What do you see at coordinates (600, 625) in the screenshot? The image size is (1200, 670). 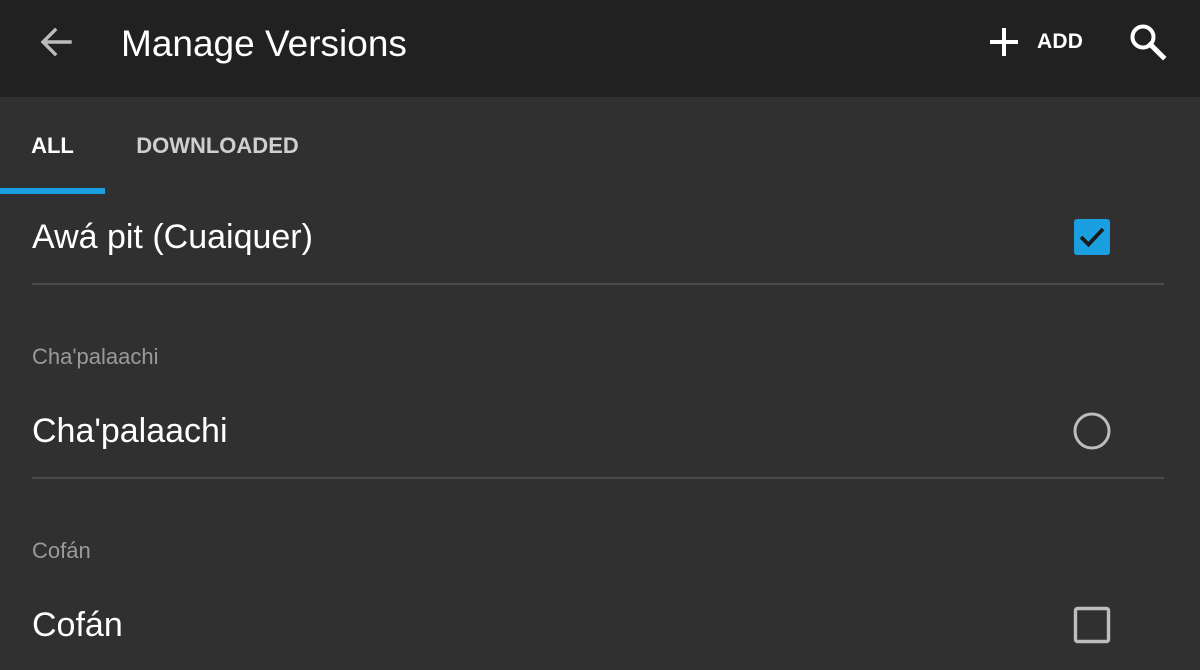 I see `list-item: Cofán` at bounding box center [600, 625].